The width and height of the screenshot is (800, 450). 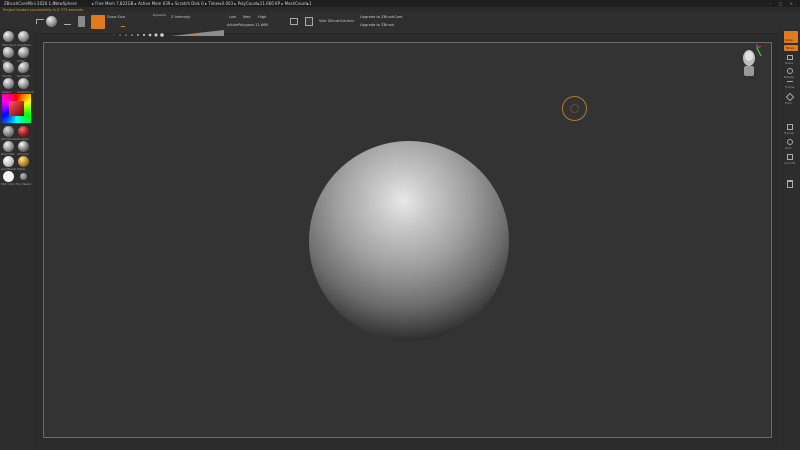 What do you see at coordinates (262, 17) in the screenshot?
I see `high-button: High` at bounding box center [262, 17].